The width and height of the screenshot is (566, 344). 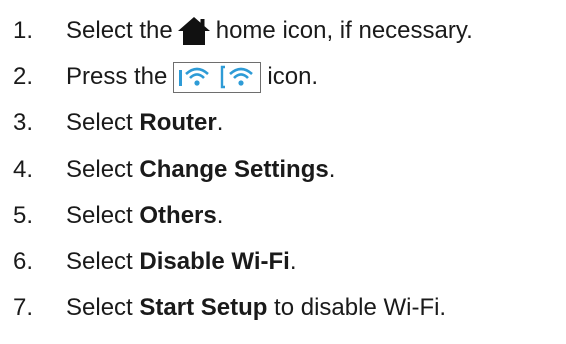 I want to click on step-number: 1., so click(x=23, y=31).